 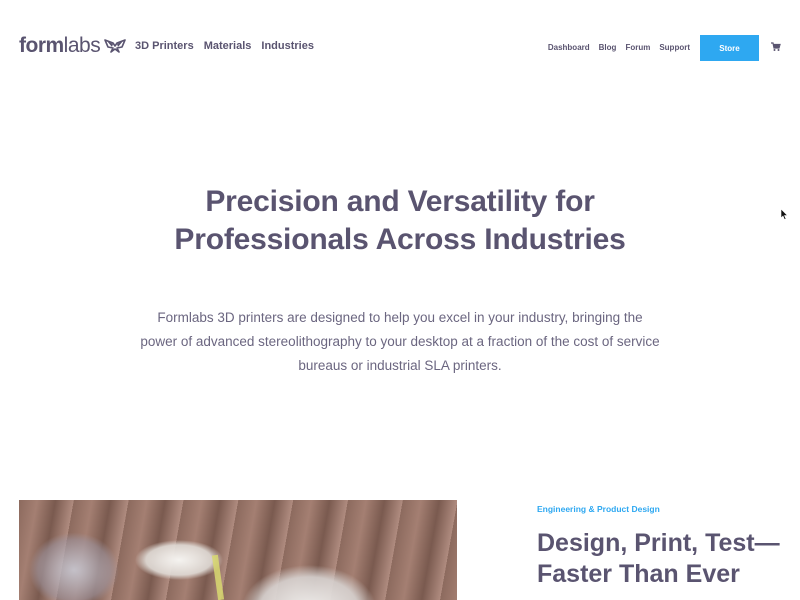 What do you see at coordinates (228, 46) in the screenshot?
I see `nav-materials: Materials` at bounding box center [228, 46].